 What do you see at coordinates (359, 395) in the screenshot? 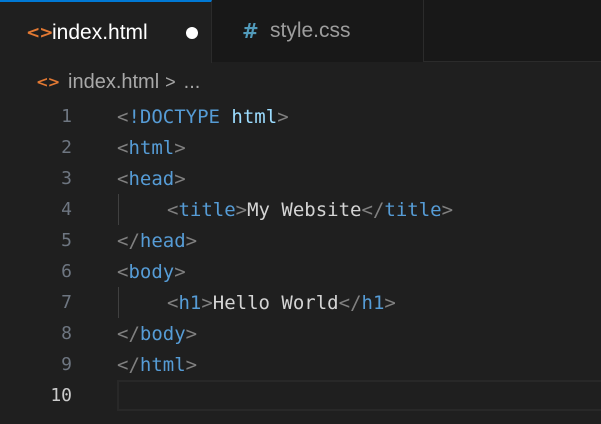
I see `current-line-highlight` at bounding box center [359, 395].